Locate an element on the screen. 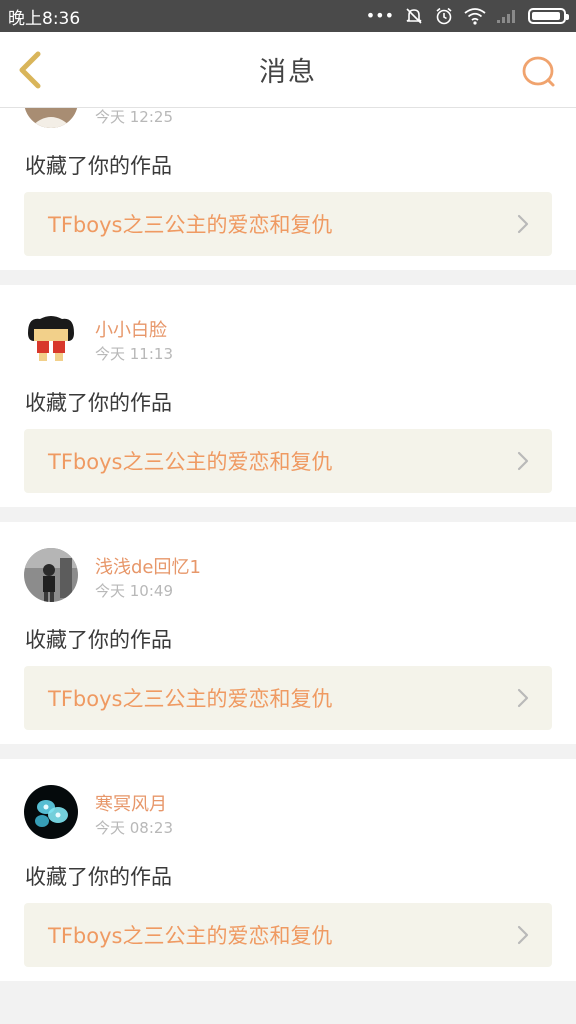 Image resolution: width=576 pixels, height=1024 pixels. more-dots-icon: ••• is located at coordinates (379, 15).